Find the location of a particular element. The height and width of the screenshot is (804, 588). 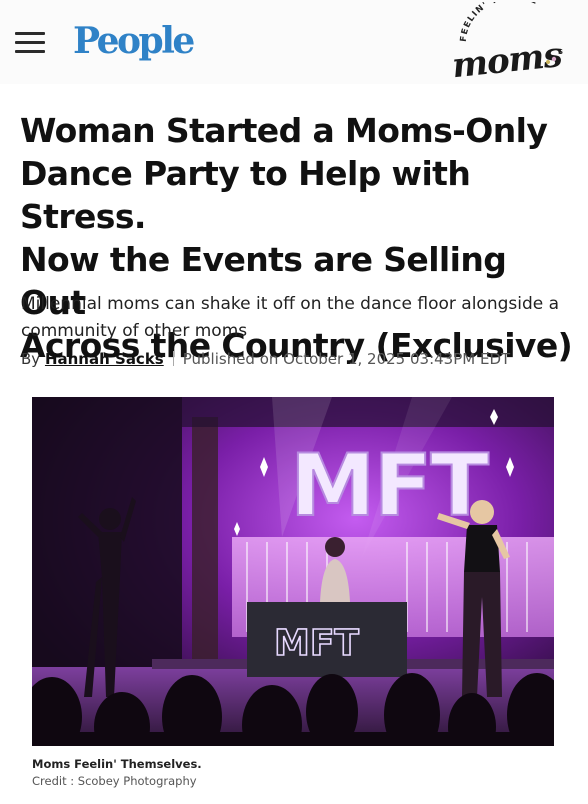

headline-line: Woman Started a Moms-Only is located at coordinates (284, 130).